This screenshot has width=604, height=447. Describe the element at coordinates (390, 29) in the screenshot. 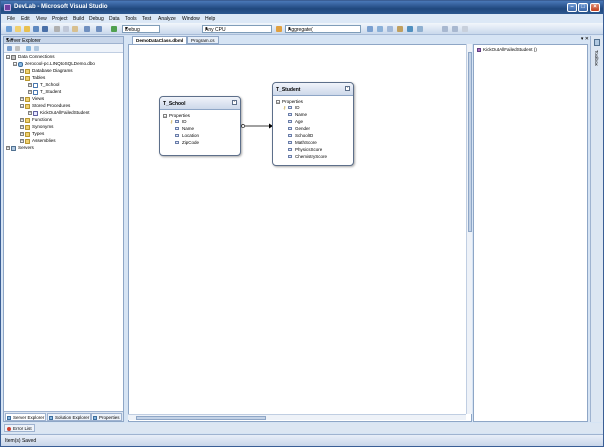

I see `object-browser-icon` at that location.